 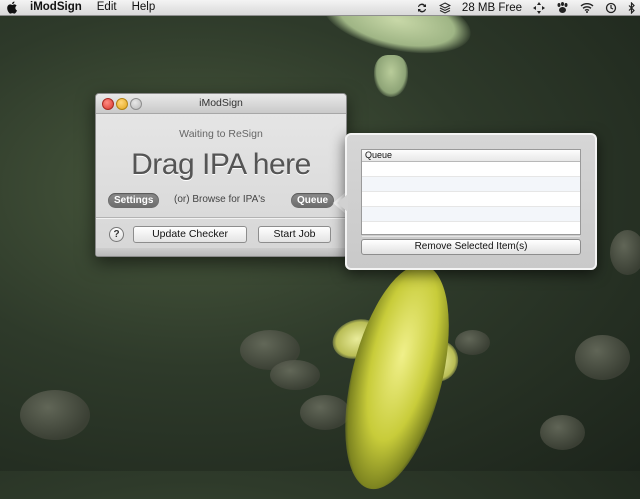 I want to click on update-checker-button: Update Checker, so click(x=190, y=234).